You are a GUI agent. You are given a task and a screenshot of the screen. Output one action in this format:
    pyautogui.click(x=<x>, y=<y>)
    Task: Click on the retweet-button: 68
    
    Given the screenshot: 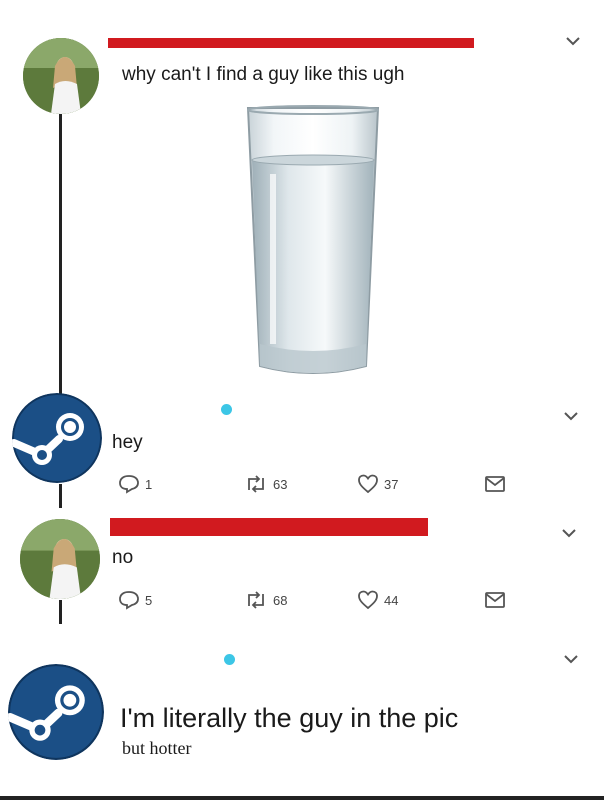 What is the action you would take?
    pyautogui.click(x=265, y=600)
    